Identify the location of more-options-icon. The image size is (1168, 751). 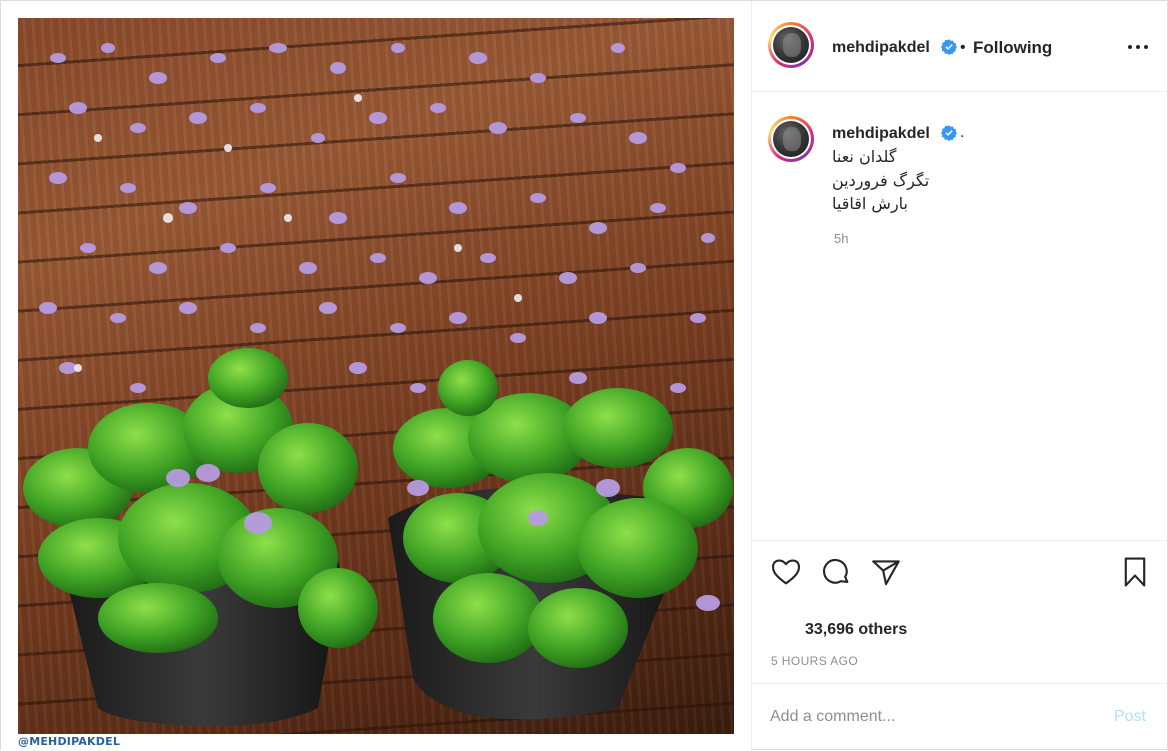
(1138, 47).